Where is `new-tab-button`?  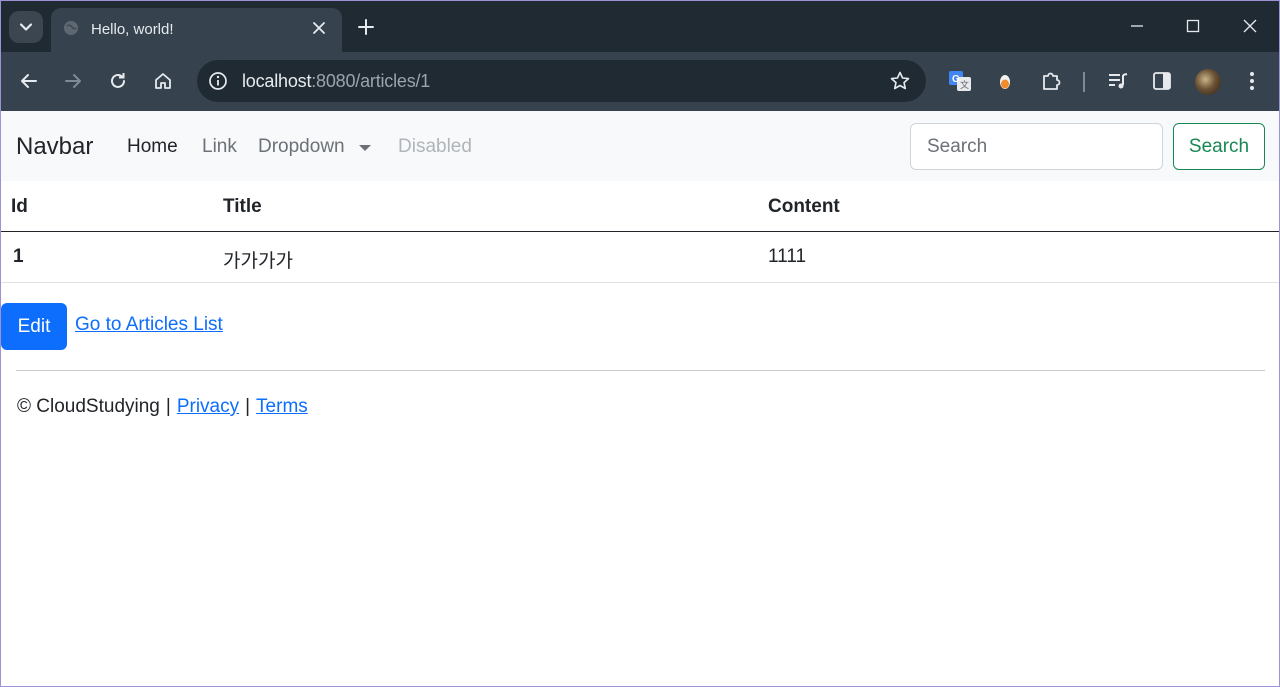 new-tab-button is located at coordinates (366, 27).